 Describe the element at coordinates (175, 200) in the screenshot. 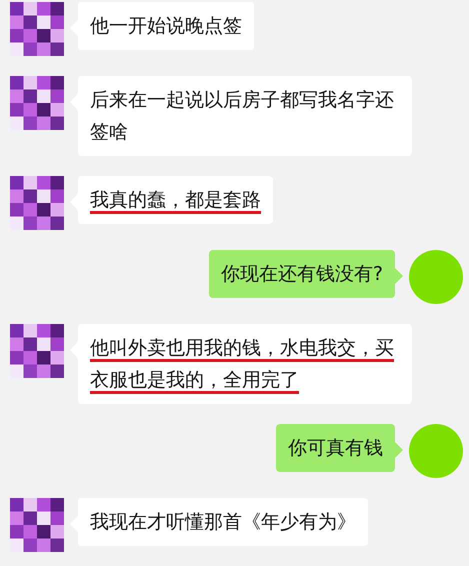

I see `message-text: 我真的蠢，都是套路` at that location.